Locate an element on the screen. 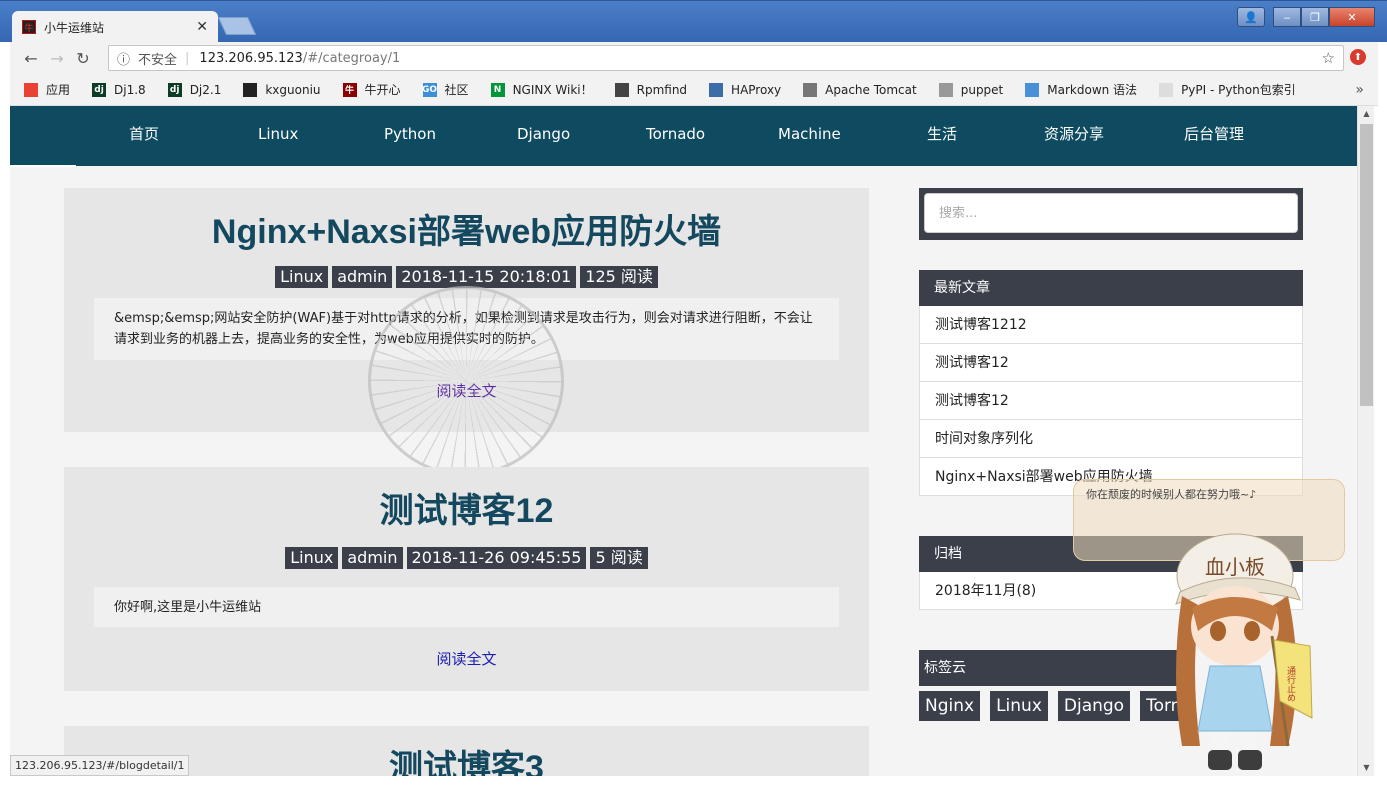 The image size is (1387, 789). bookmark-item: 应用 is located at coordinates (47, 89).